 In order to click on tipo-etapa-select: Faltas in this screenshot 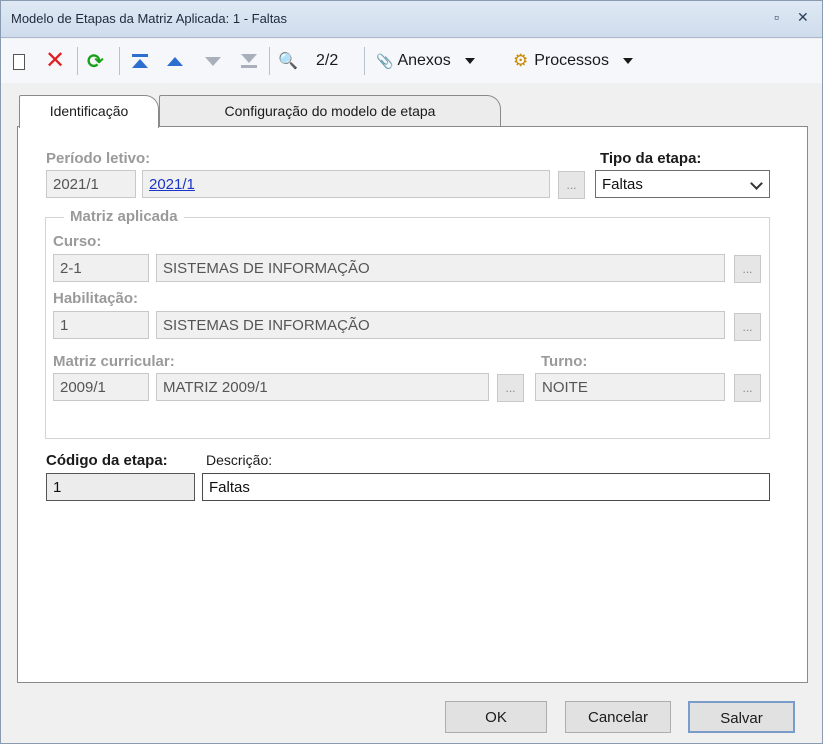, I will do `click(682, 184)`.